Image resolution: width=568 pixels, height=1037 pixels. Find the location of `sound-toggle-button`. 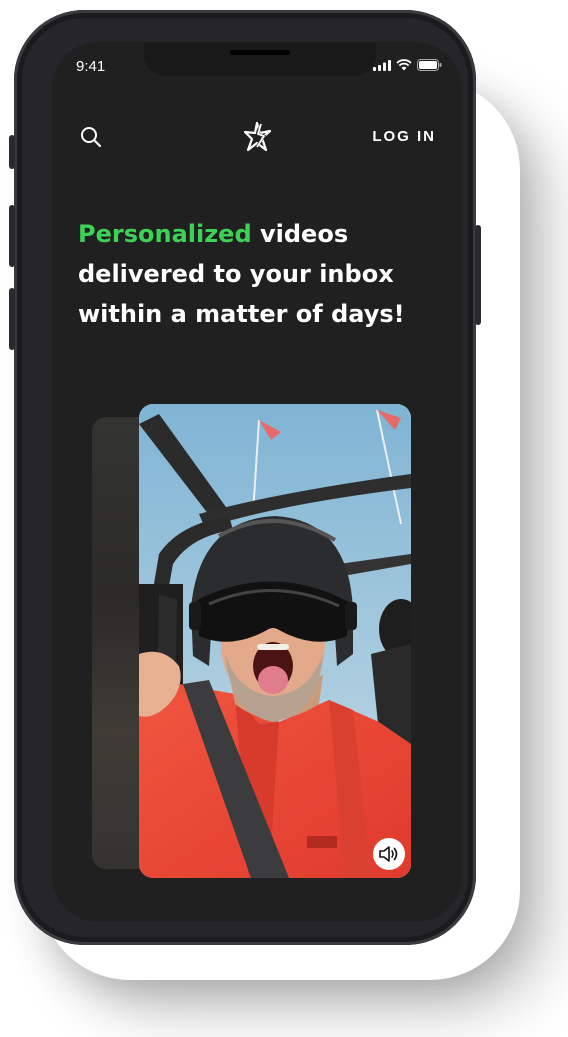

sound-toggle-button is located at coordinates (389, 854).